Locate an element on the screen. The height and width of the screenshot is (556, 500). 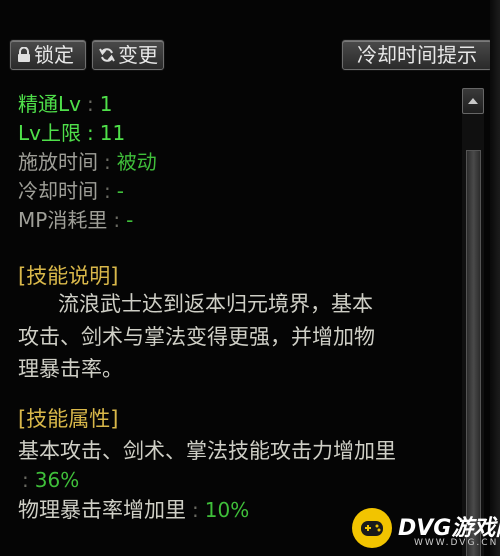
mastery-value: 1 is located at coordinates (106, 104).